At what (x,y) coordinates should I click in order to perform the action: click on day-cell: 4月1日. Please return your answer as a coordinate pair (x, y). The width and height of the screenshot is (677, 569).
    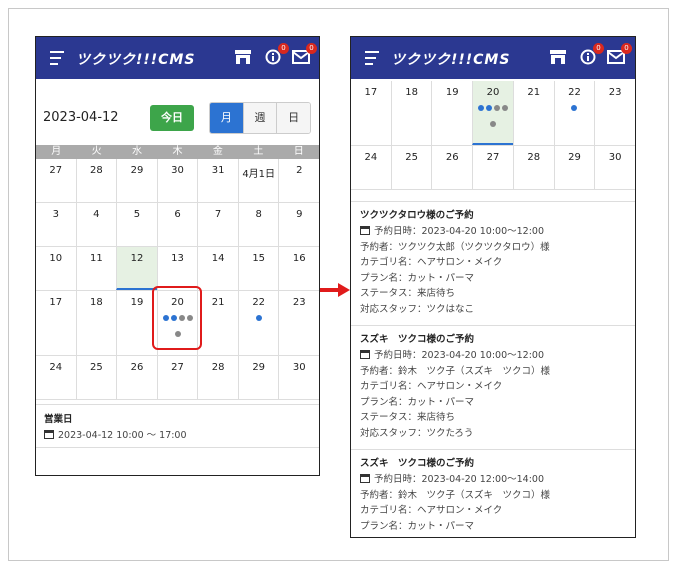
    Looking at the image, I should click on (258, 180).